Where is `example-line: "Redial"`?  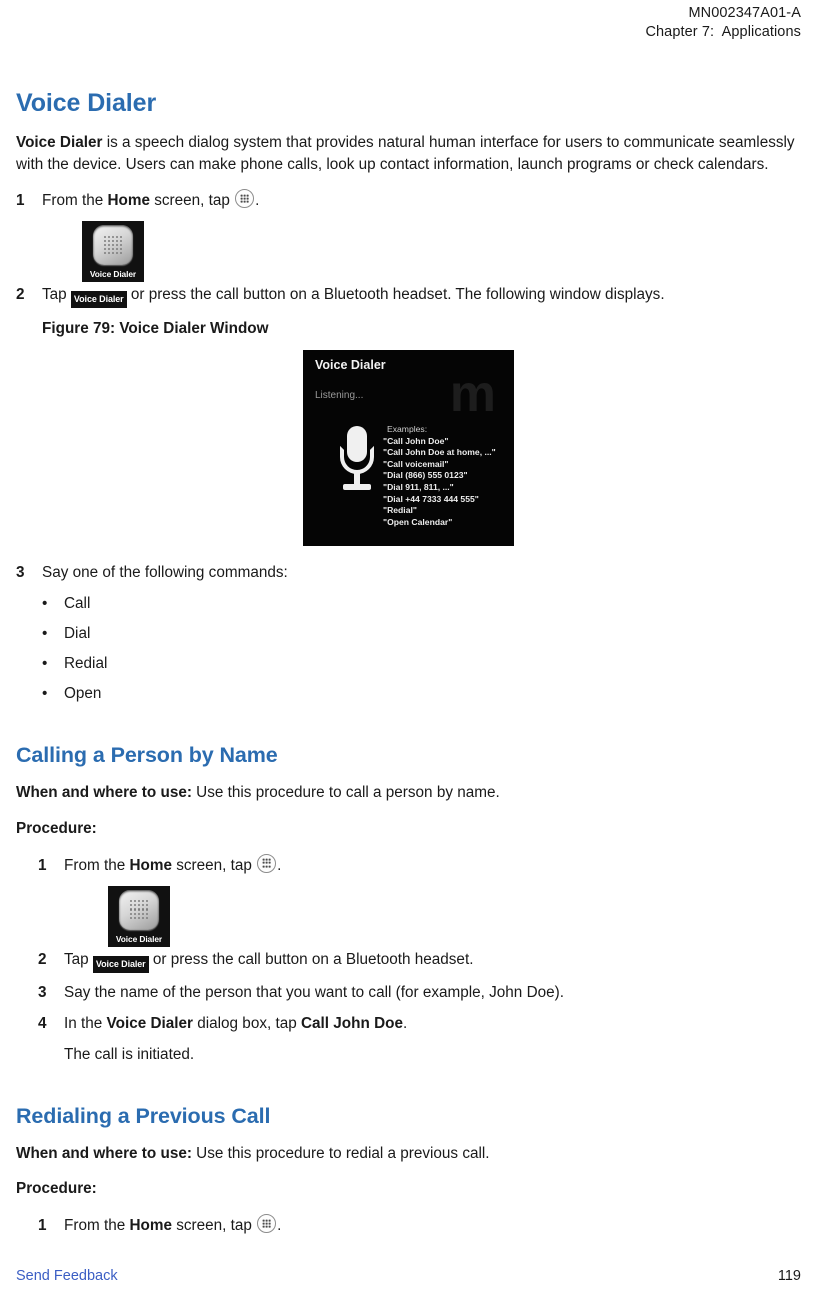
example-line: "Redial" is located at coordinates (400, 510).